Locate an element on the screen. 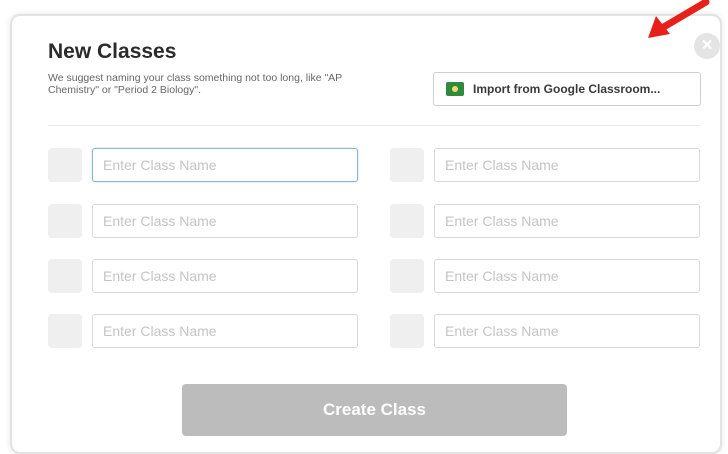 The width and height of the screenshot is (728, 454). modal-title: New Classes is located at coordinates (112, 51).